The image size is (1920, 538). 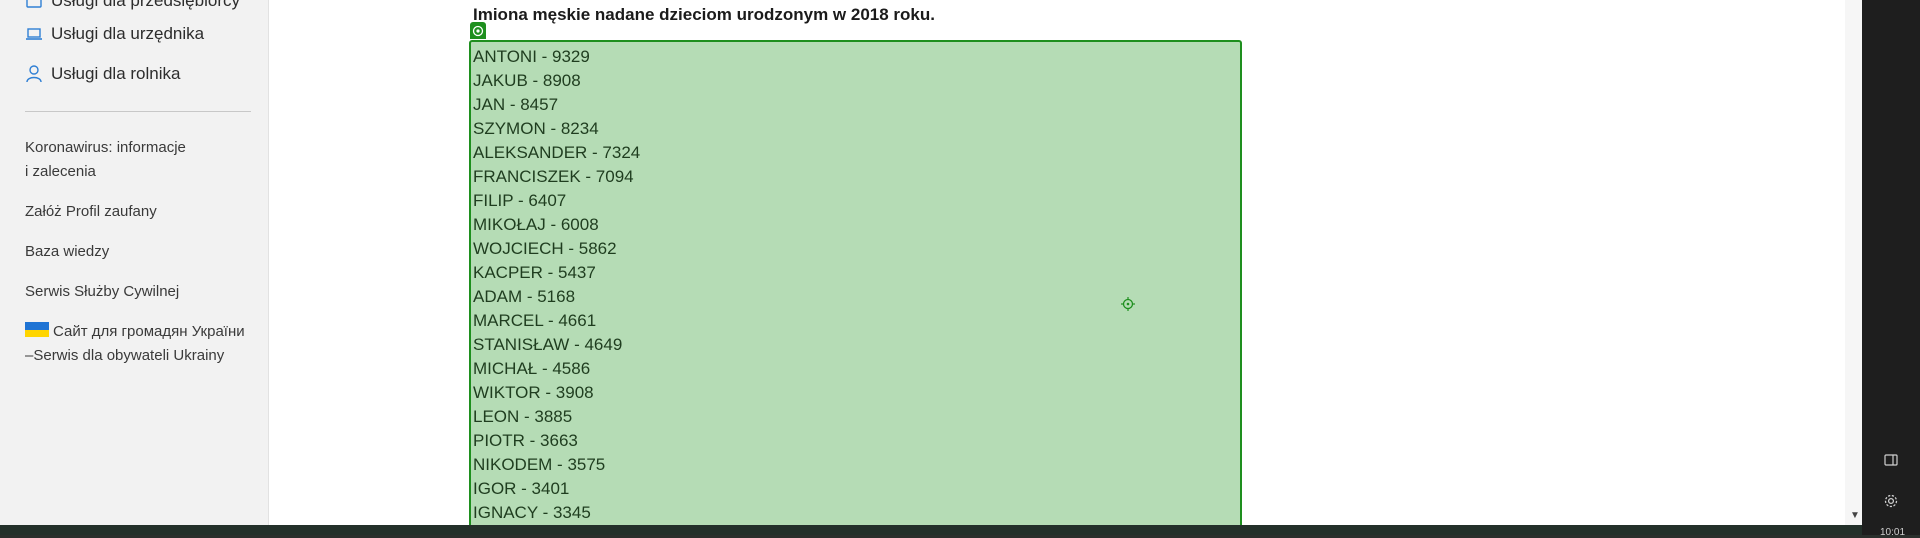 What do you see at coordinates (125, 355) in the screenshot?
I see `link-text: –Serwis dla obywateli Ukrainy` at bounding box center [125, 355].